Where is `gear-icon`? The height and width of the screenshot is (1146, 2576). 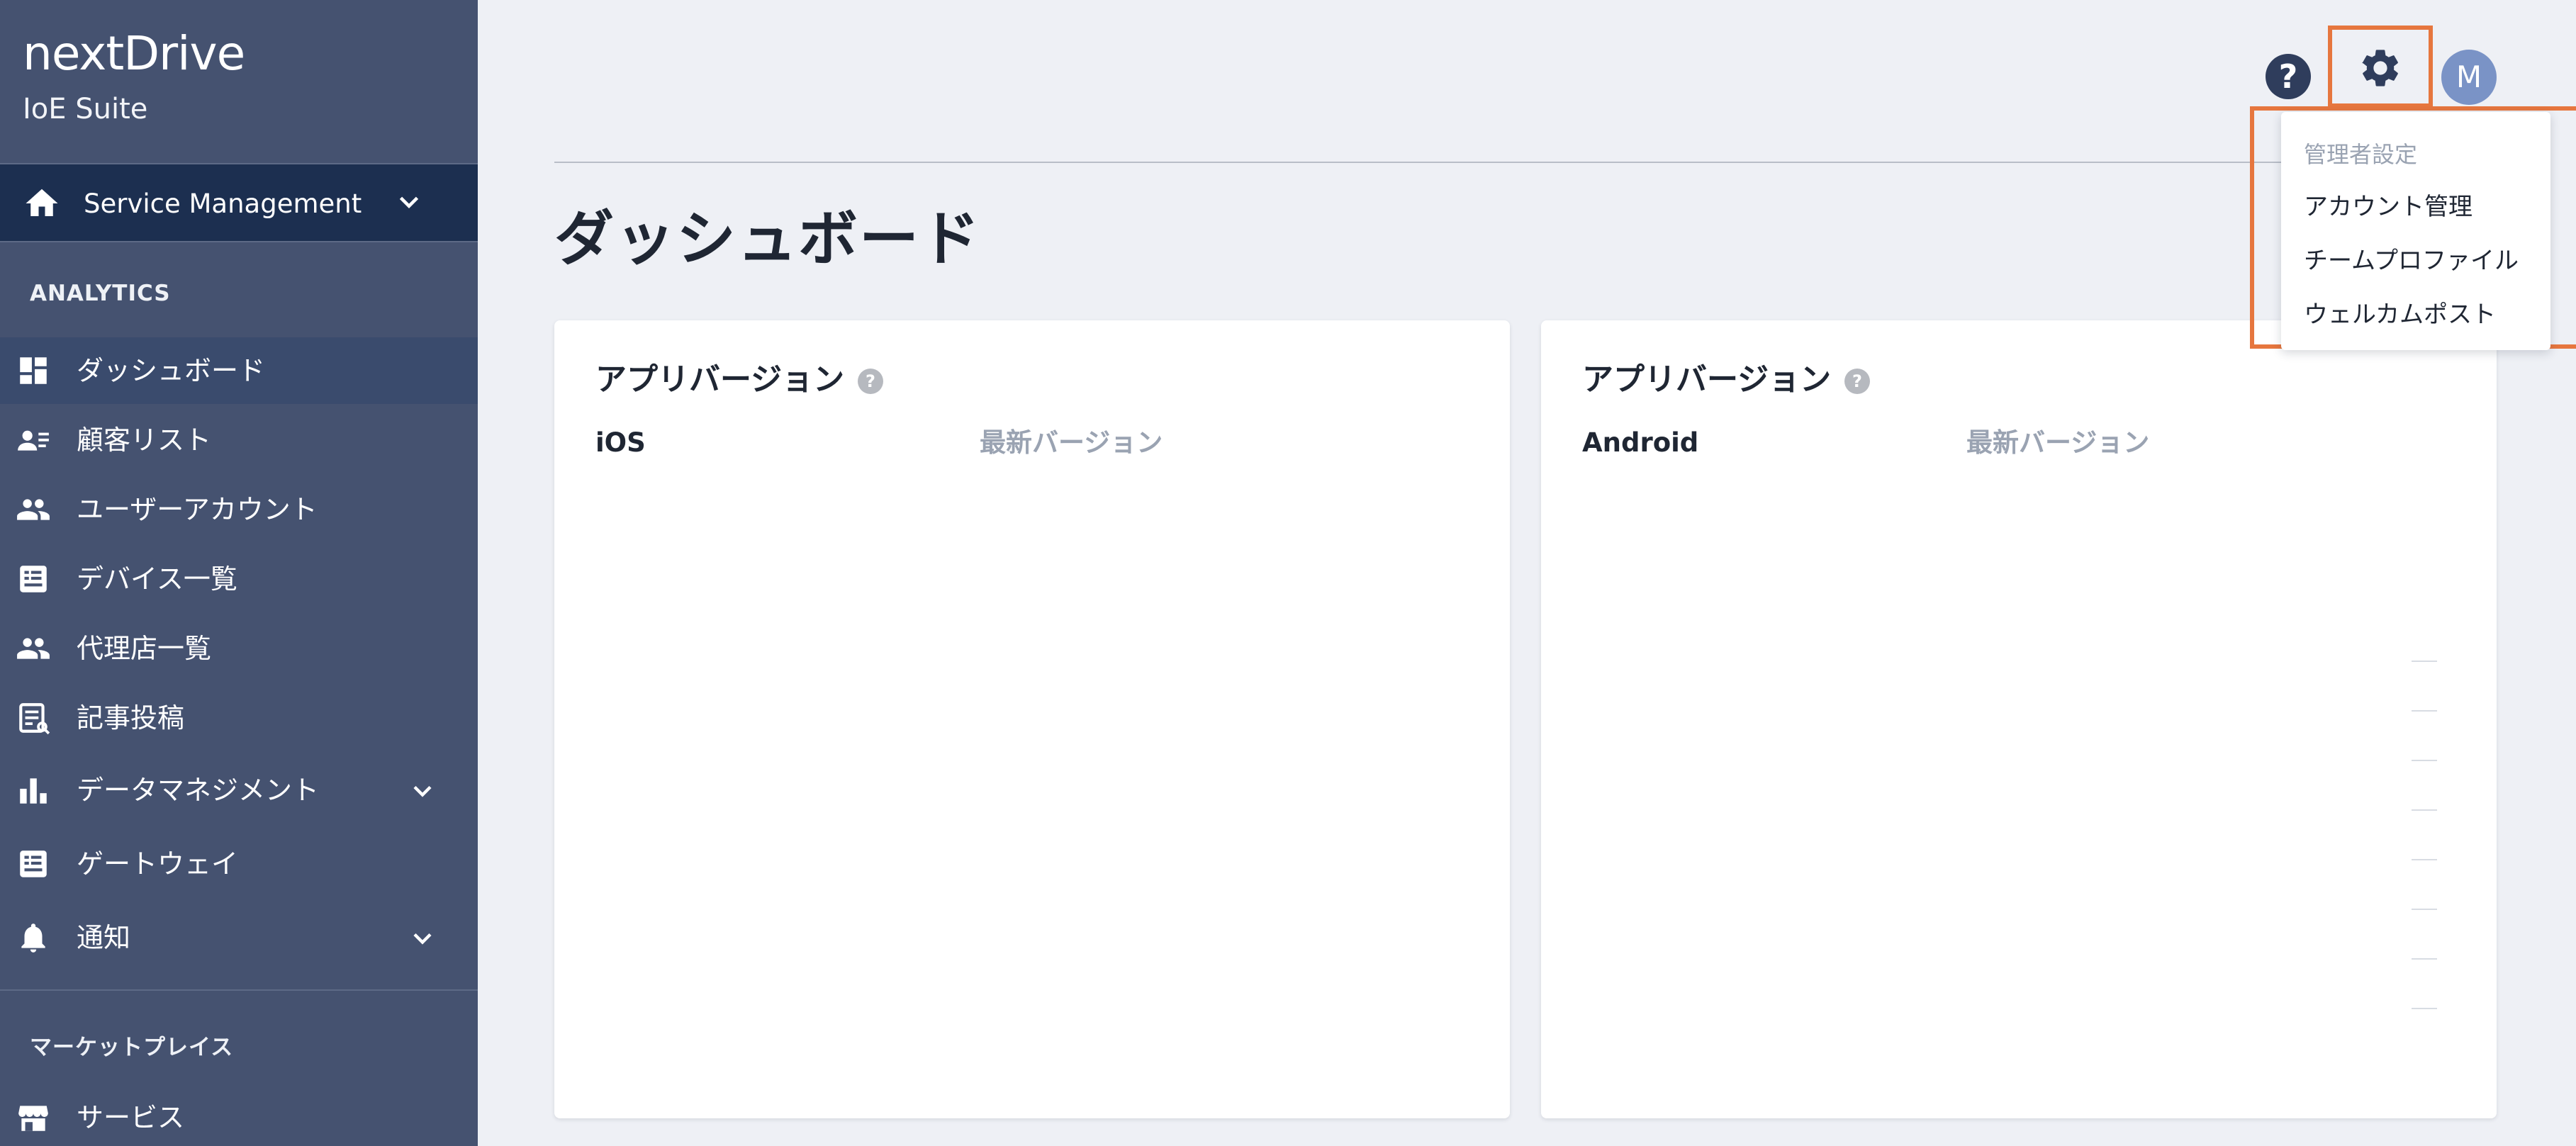
gear-icon is located at coordinates (2380, 68).